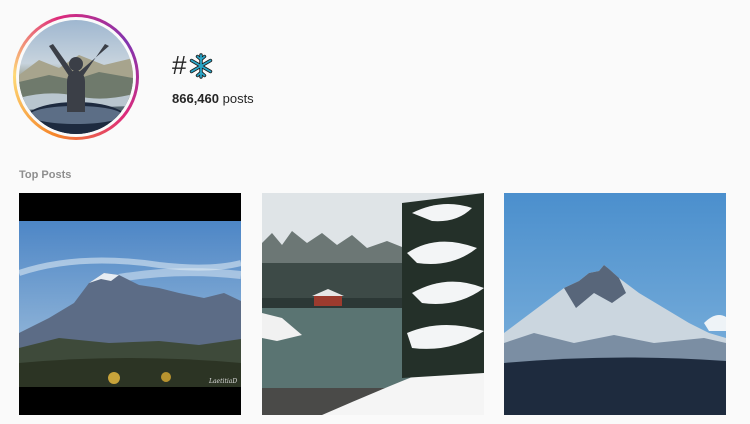 The height and width of the screenshot is (424, 750). I want to click on top-posts-label: Top Posts, so click(45, 175).